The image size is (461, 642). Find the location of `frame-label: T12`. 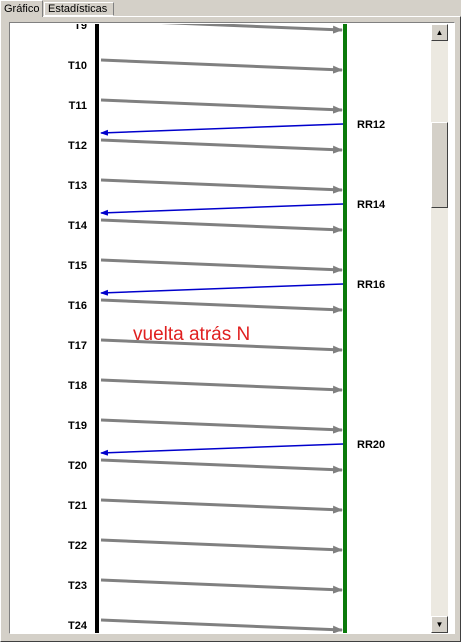

frame-label: T12 is located at coordinates (77, 146).